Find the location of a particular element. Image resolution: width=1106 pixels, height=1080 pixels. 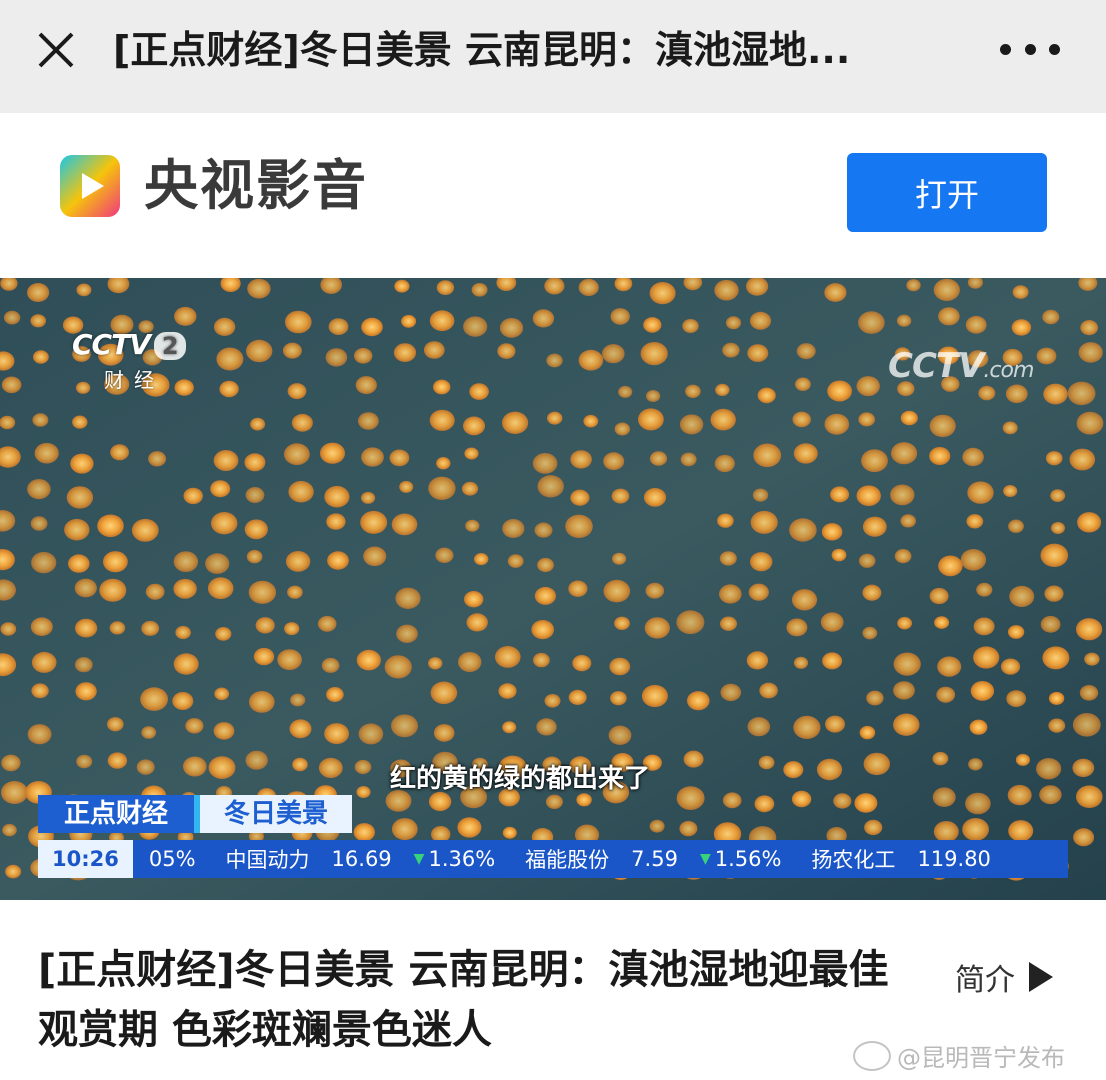

close-icon is located at coordinates (56, 50).